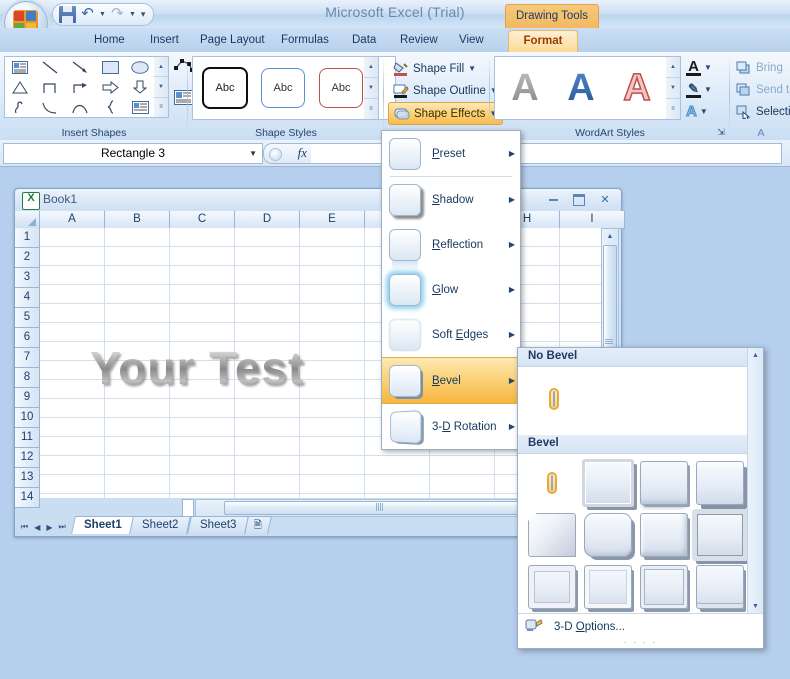  I want to click on shapes-gallery-scrollbar: ▲ ▼ ≡, so click(161, 87).